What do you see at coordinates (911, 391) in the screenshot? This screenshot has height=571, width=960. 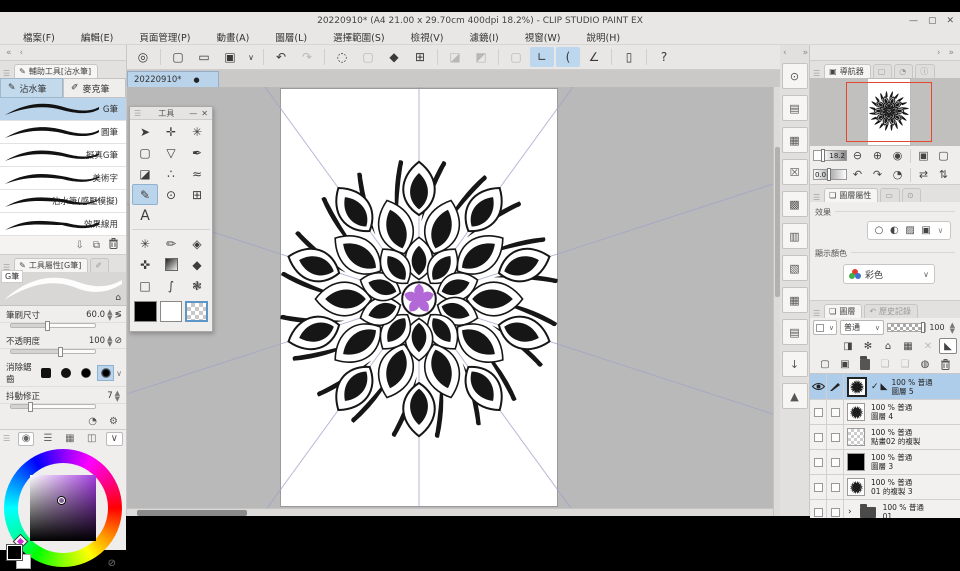 I see `layer-name: 圖層 5` at bounding box center [911, 391].